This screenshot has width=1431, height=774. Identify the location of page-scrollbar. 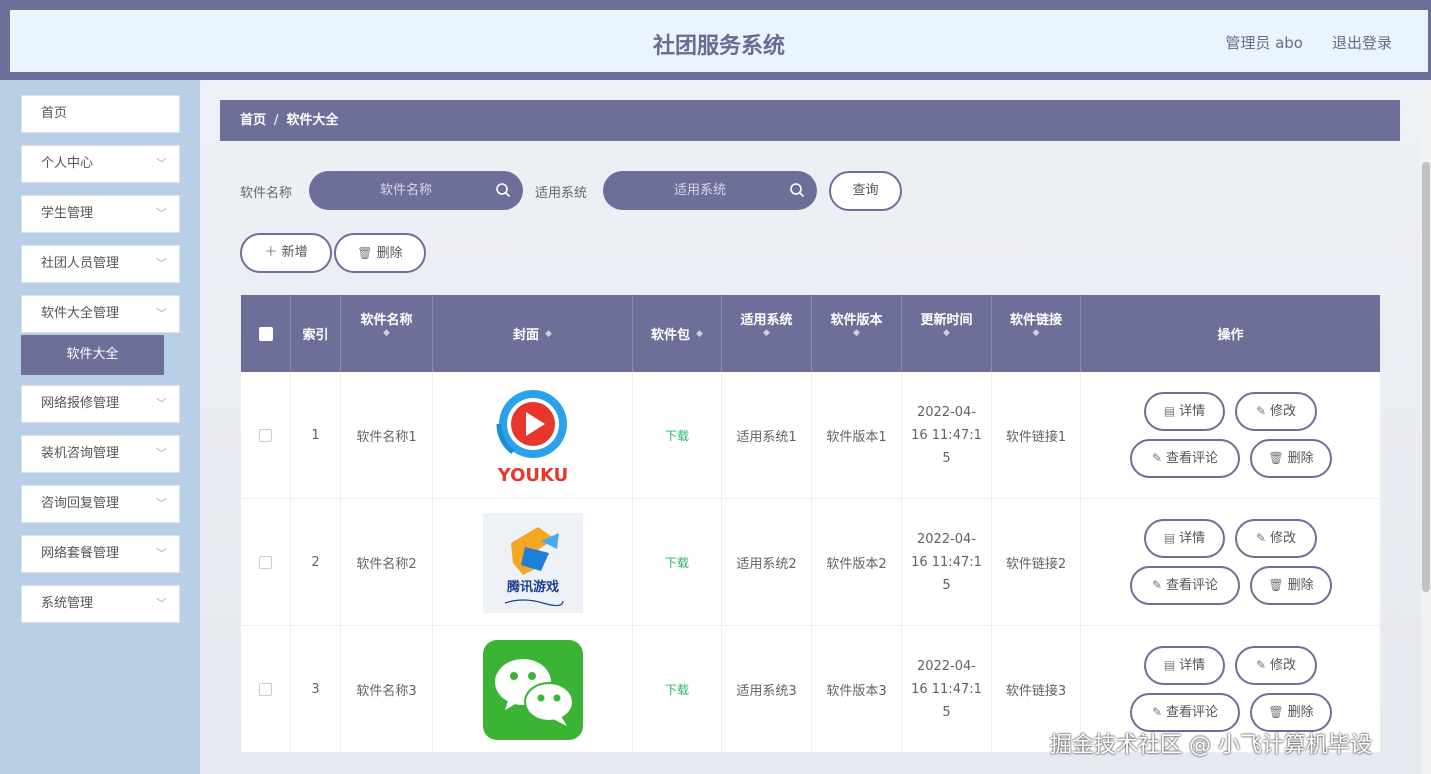
(1426, 427).